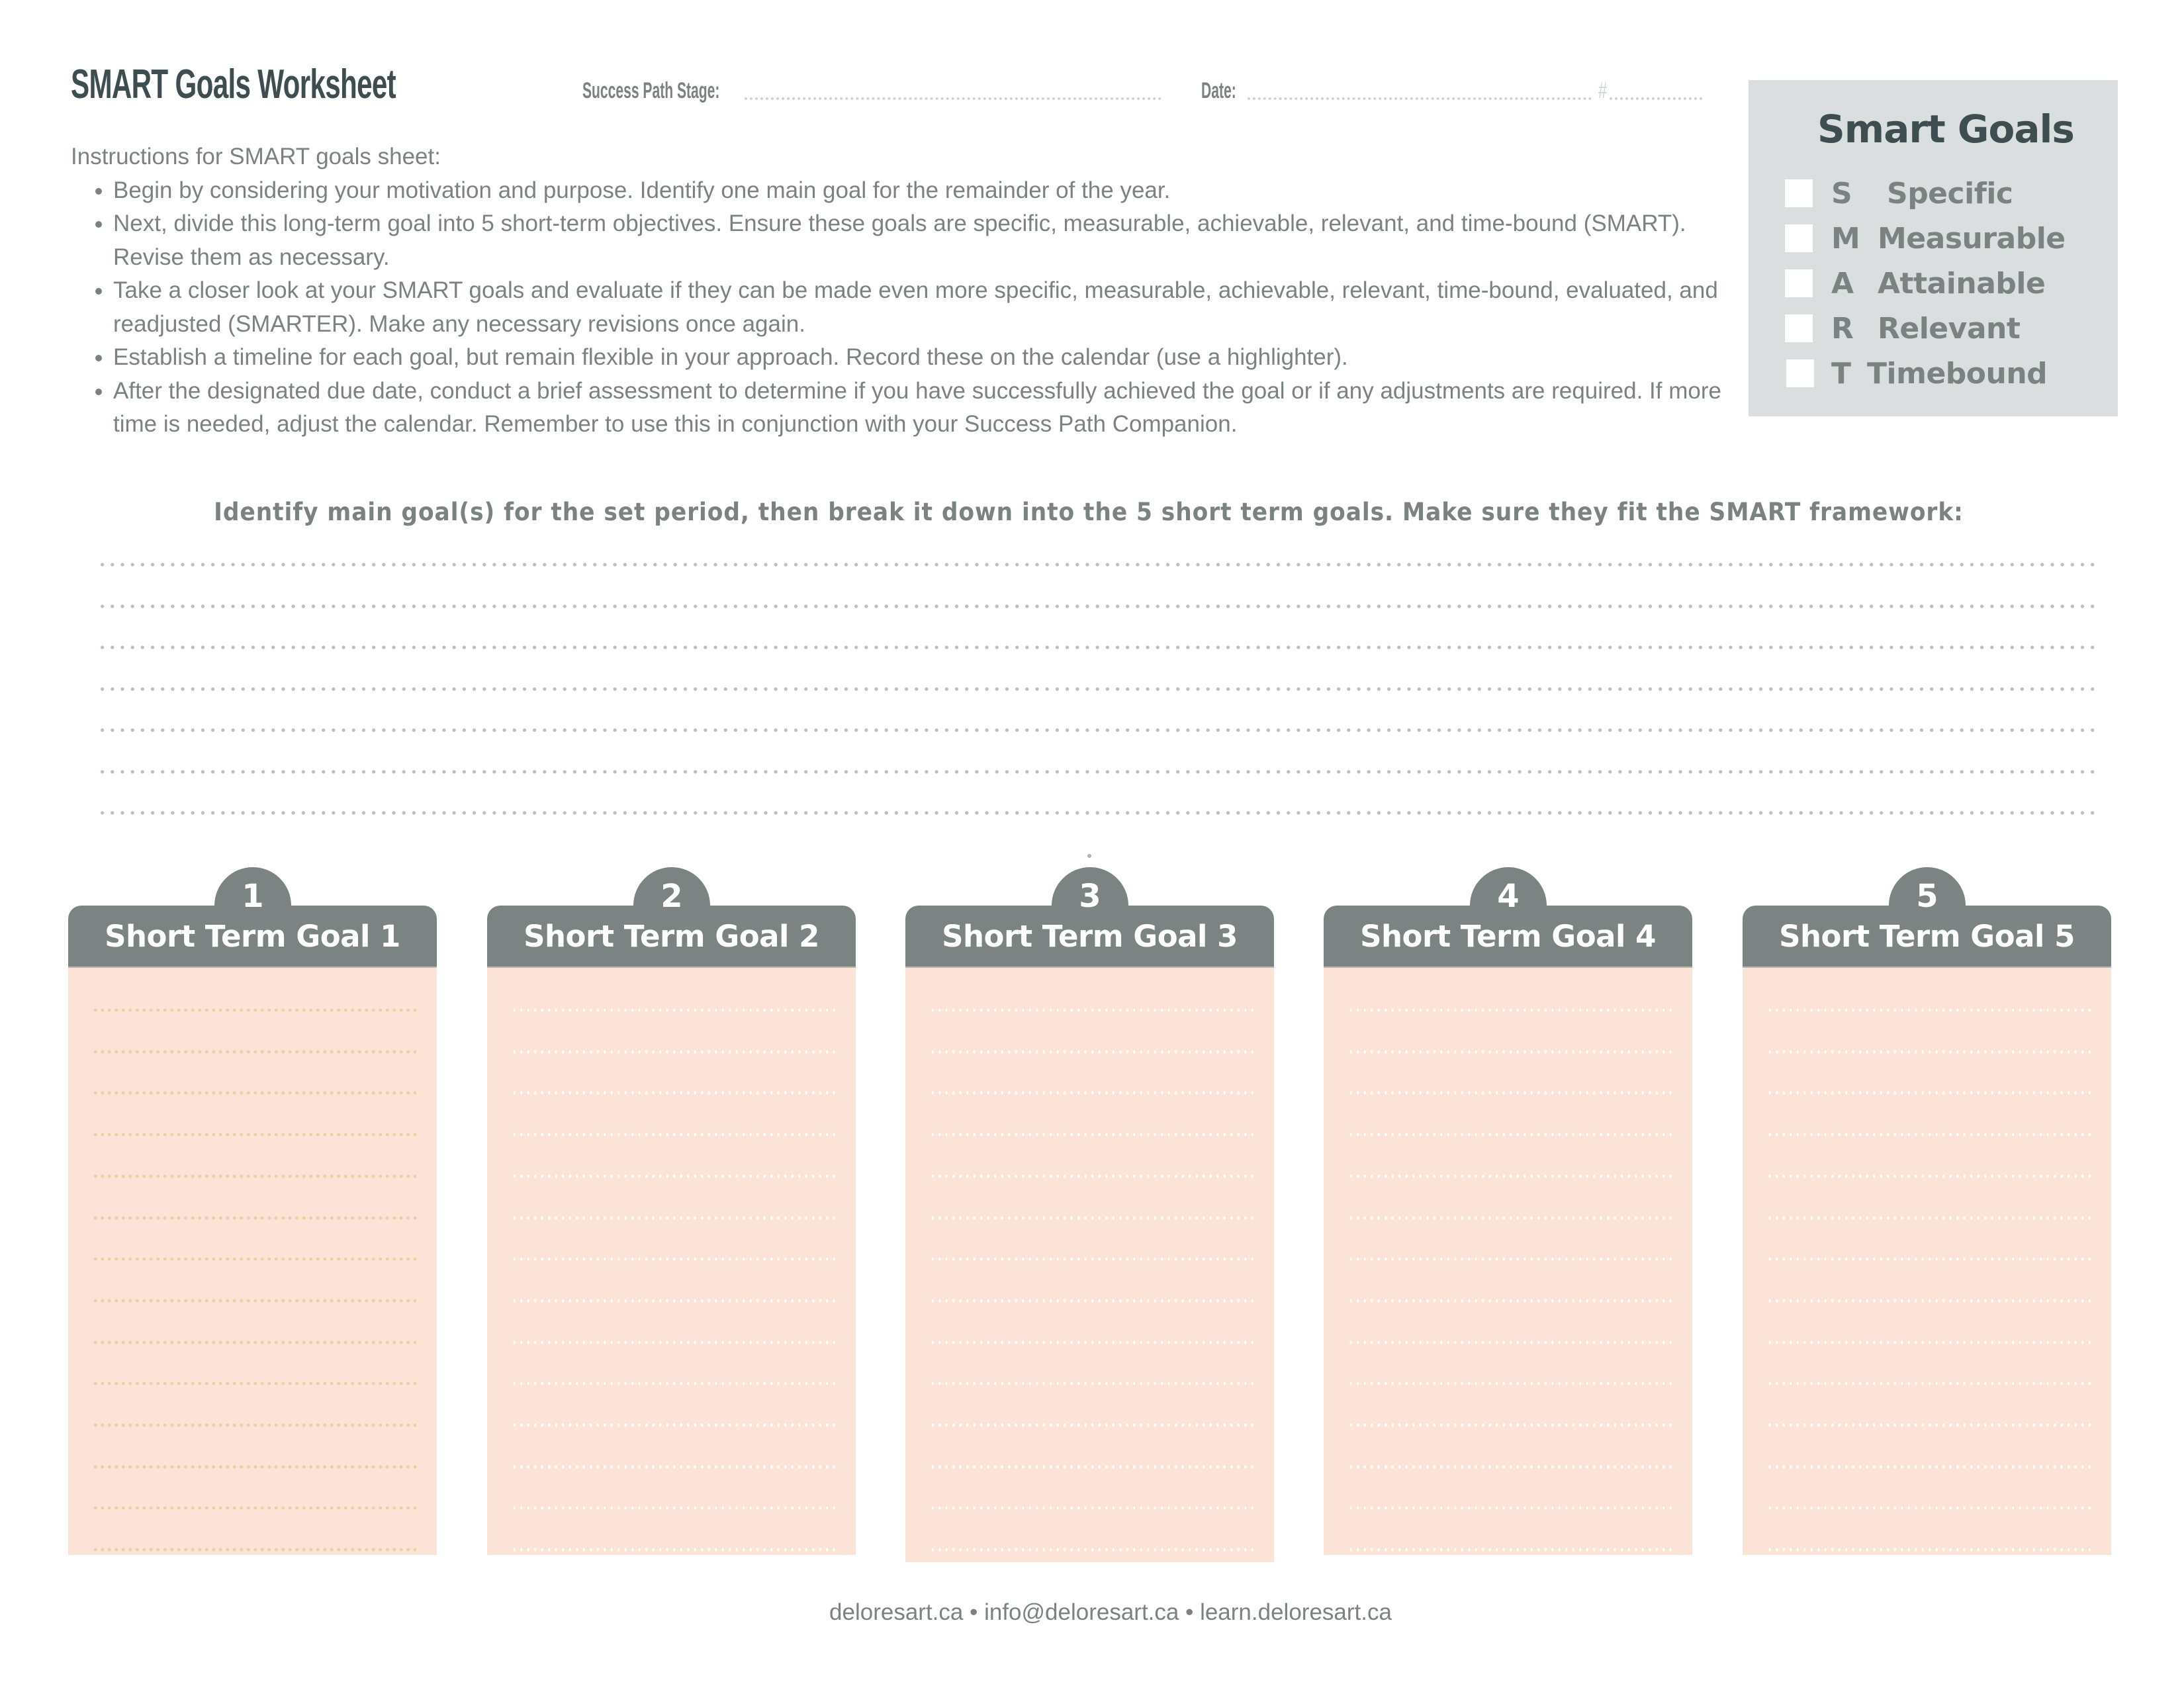 The width and height of the screenshot is (2184, 1688). What do you see at coordinates (1420, 98) in the screenshot?
I see `date-field` at bounding box center [1420, 98].